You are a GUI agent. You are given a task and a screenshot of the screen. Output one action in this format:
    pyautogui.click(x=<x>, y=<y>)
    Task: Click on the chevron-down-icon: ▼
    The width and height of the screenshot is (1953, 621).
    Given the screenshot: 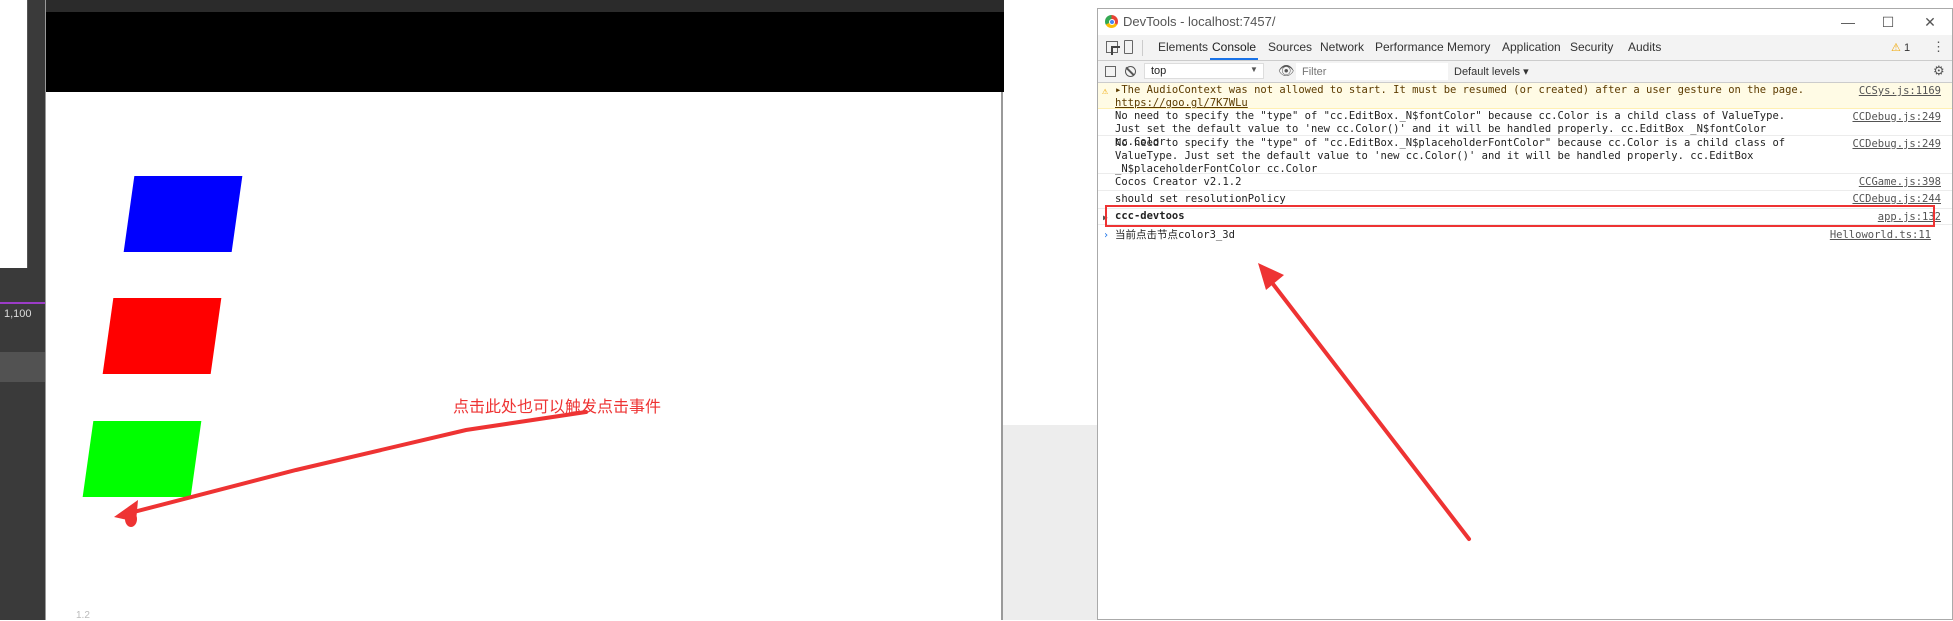 What is the action you would take?
    pyautogui.click(x=1254, y=69)
    